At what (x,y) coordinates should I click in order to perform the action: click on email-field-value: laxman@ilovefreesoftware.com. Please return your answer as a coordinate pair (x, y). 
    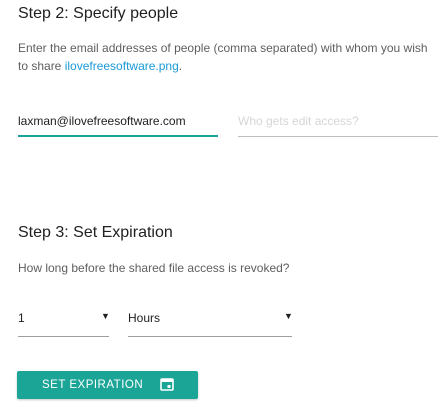
    Looking at the image, I should click on (102, 121).